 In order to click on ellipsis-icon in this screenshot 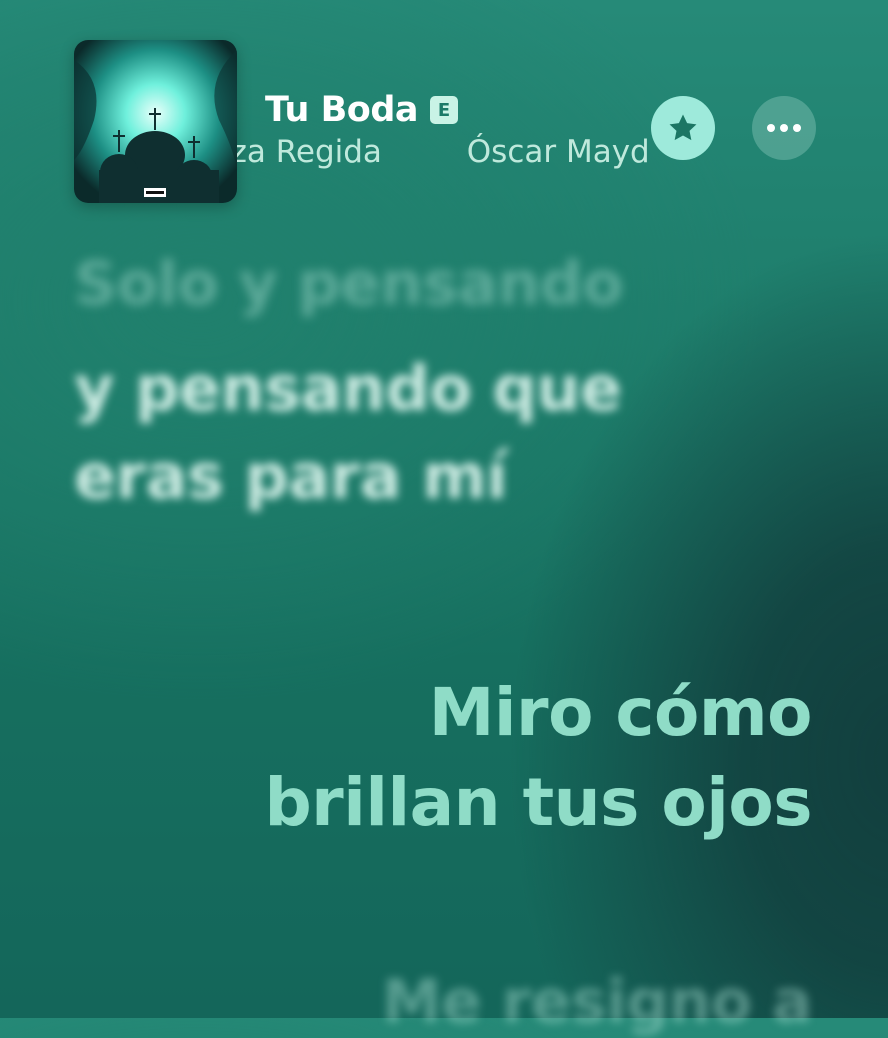, I will do `click(784, 128)`.